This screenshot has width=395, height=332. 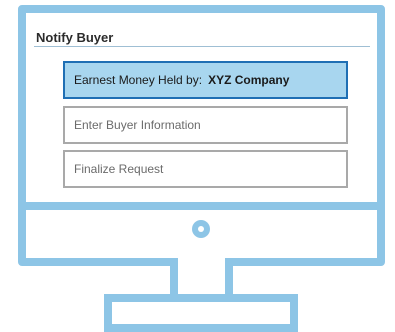 I want to click on screen-bezel-divider, so click(x=201, y=206).